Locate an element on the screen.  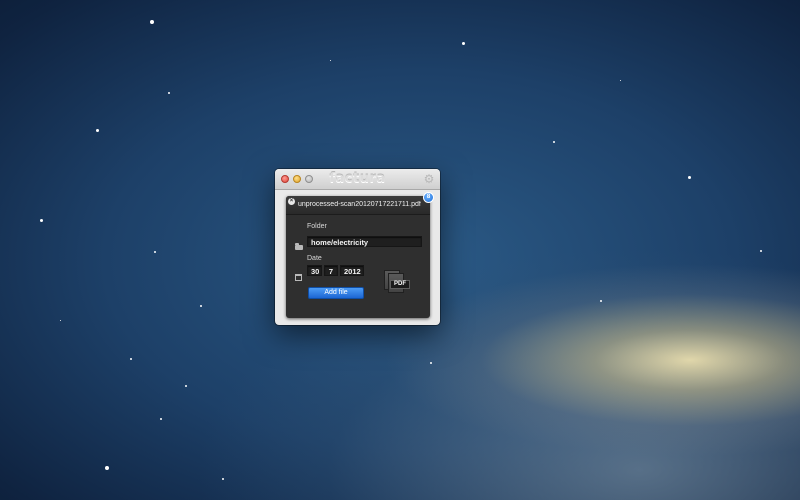
file-card-header: × unprocessed-scan20120717221711.pdf 8 is located at coordinates (360, 203).